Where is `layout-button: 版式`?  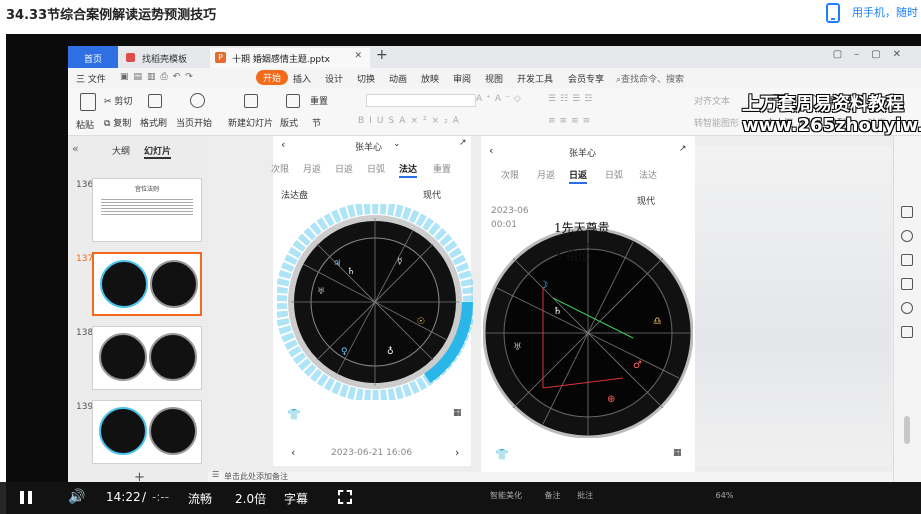 layout-button: 版式 is located at coordinates (289, 122).